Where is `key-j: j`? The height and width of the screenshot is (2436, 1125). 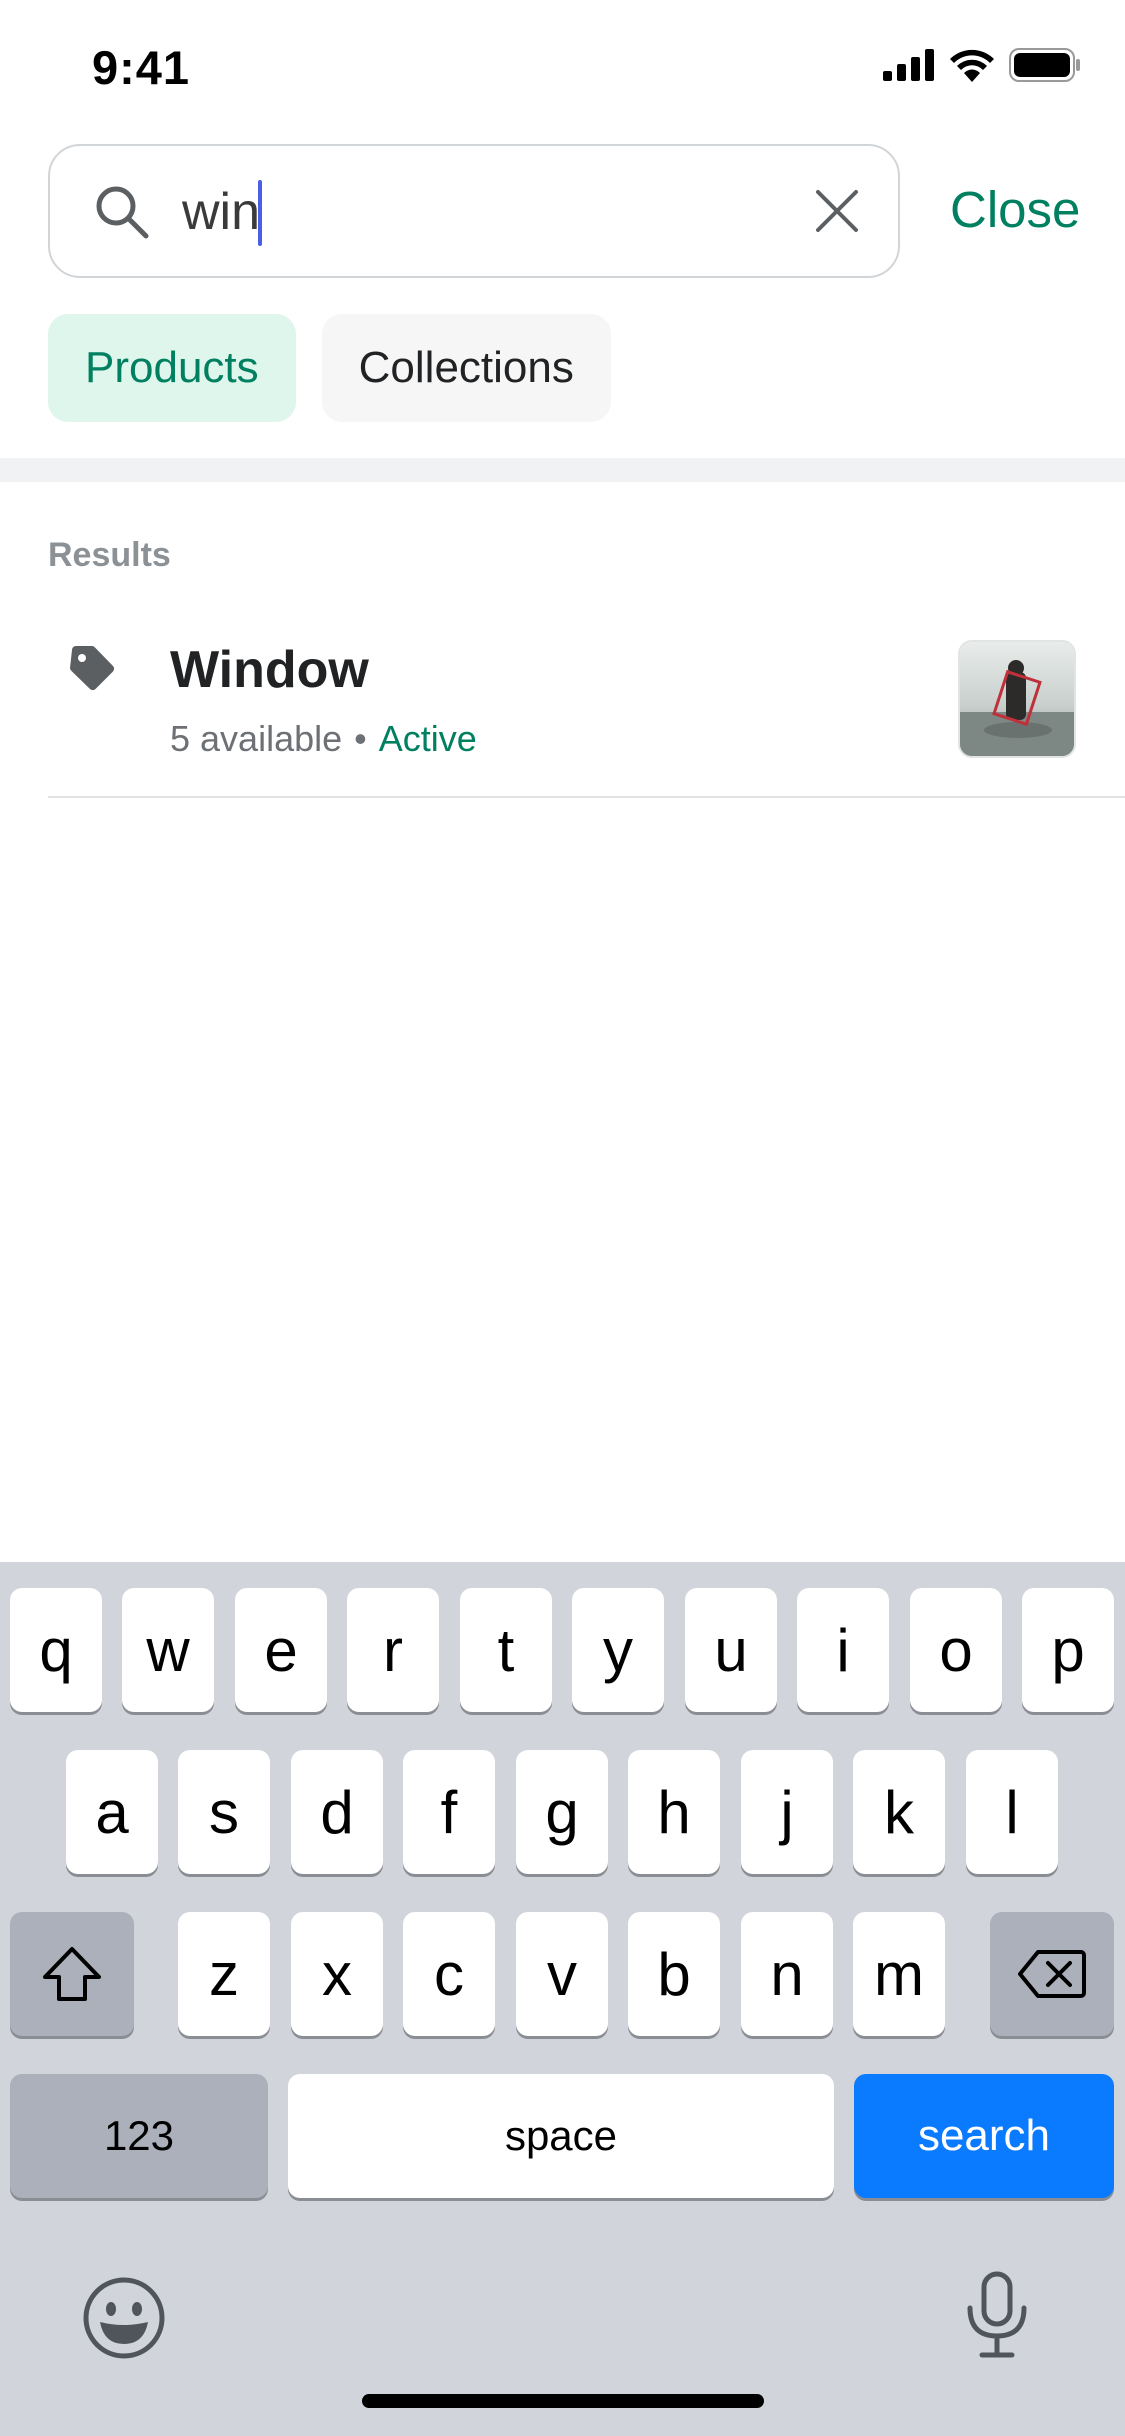 key-j: j is located at coordinates (787, 1812).